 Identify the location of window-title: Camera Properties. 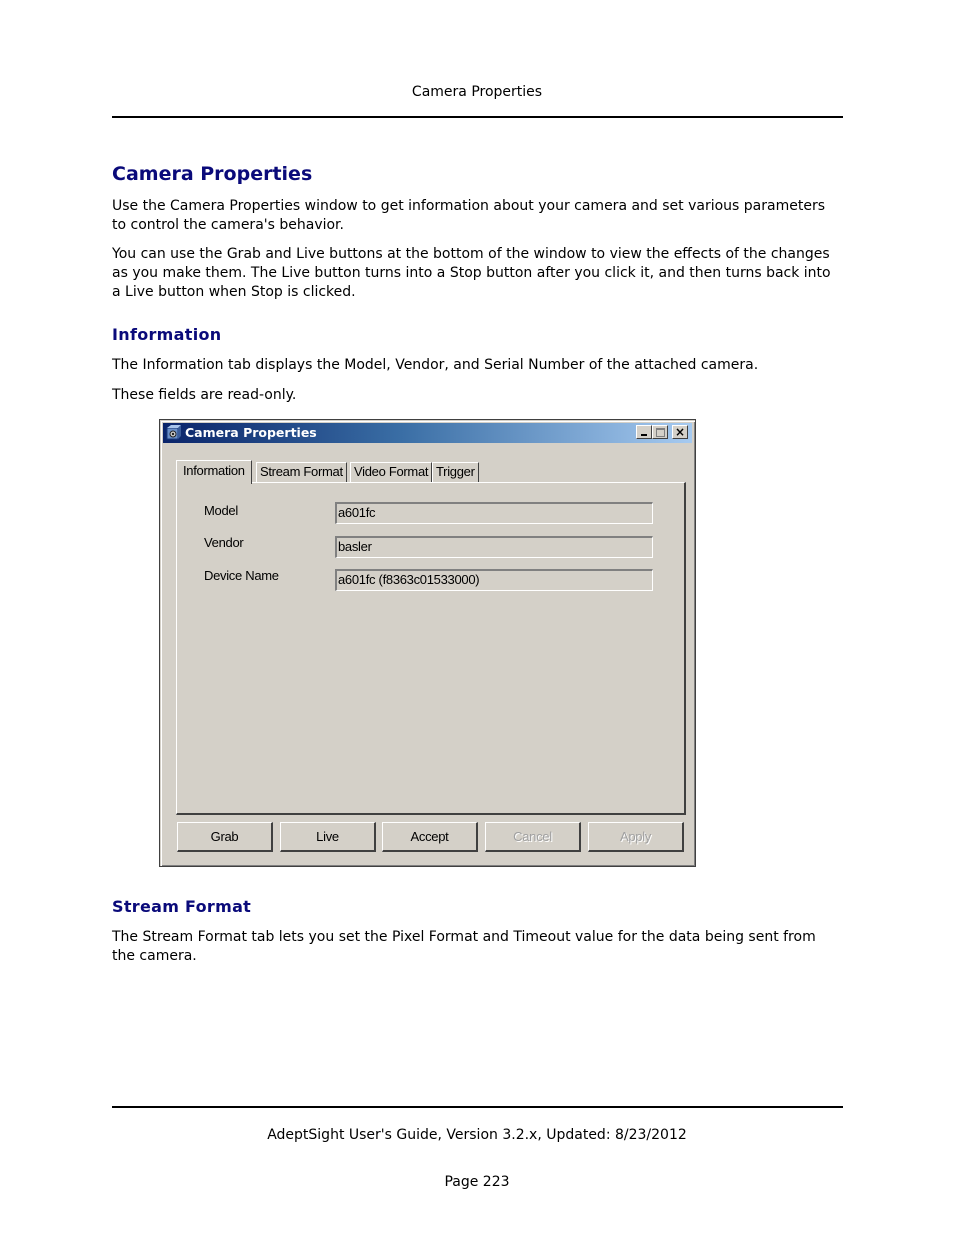
(251, 432).